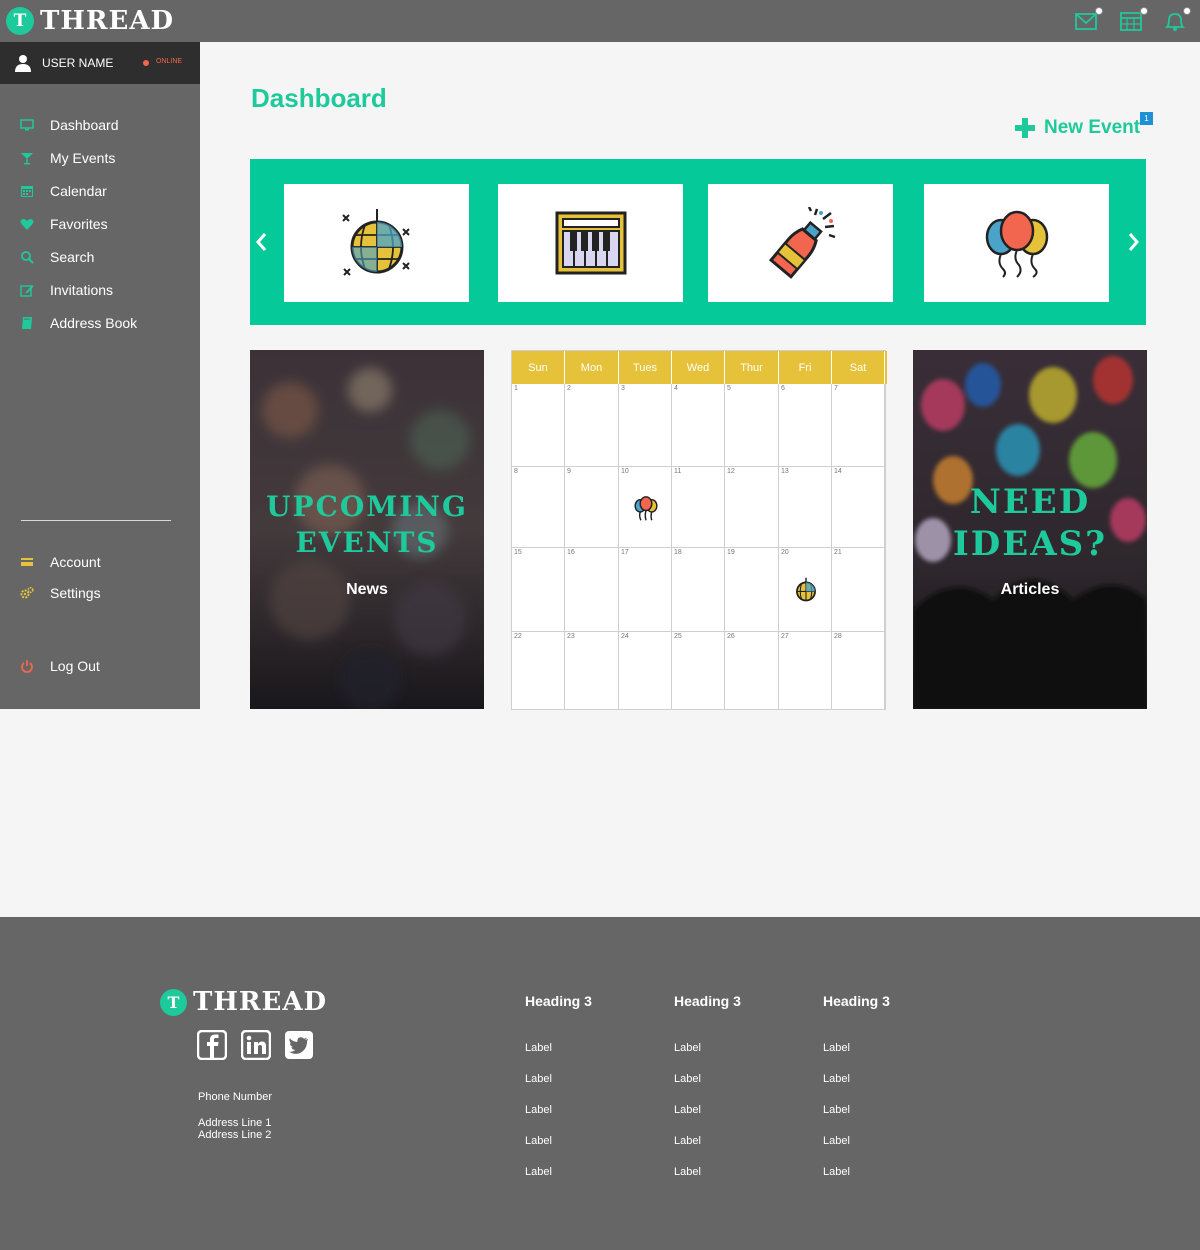 This screenshot has height=1250, width=1200. What do you see at coordinates (538, 507) in the screenshot?
I see `calendar-day-cell: 8` at bounding box center [538, 507].